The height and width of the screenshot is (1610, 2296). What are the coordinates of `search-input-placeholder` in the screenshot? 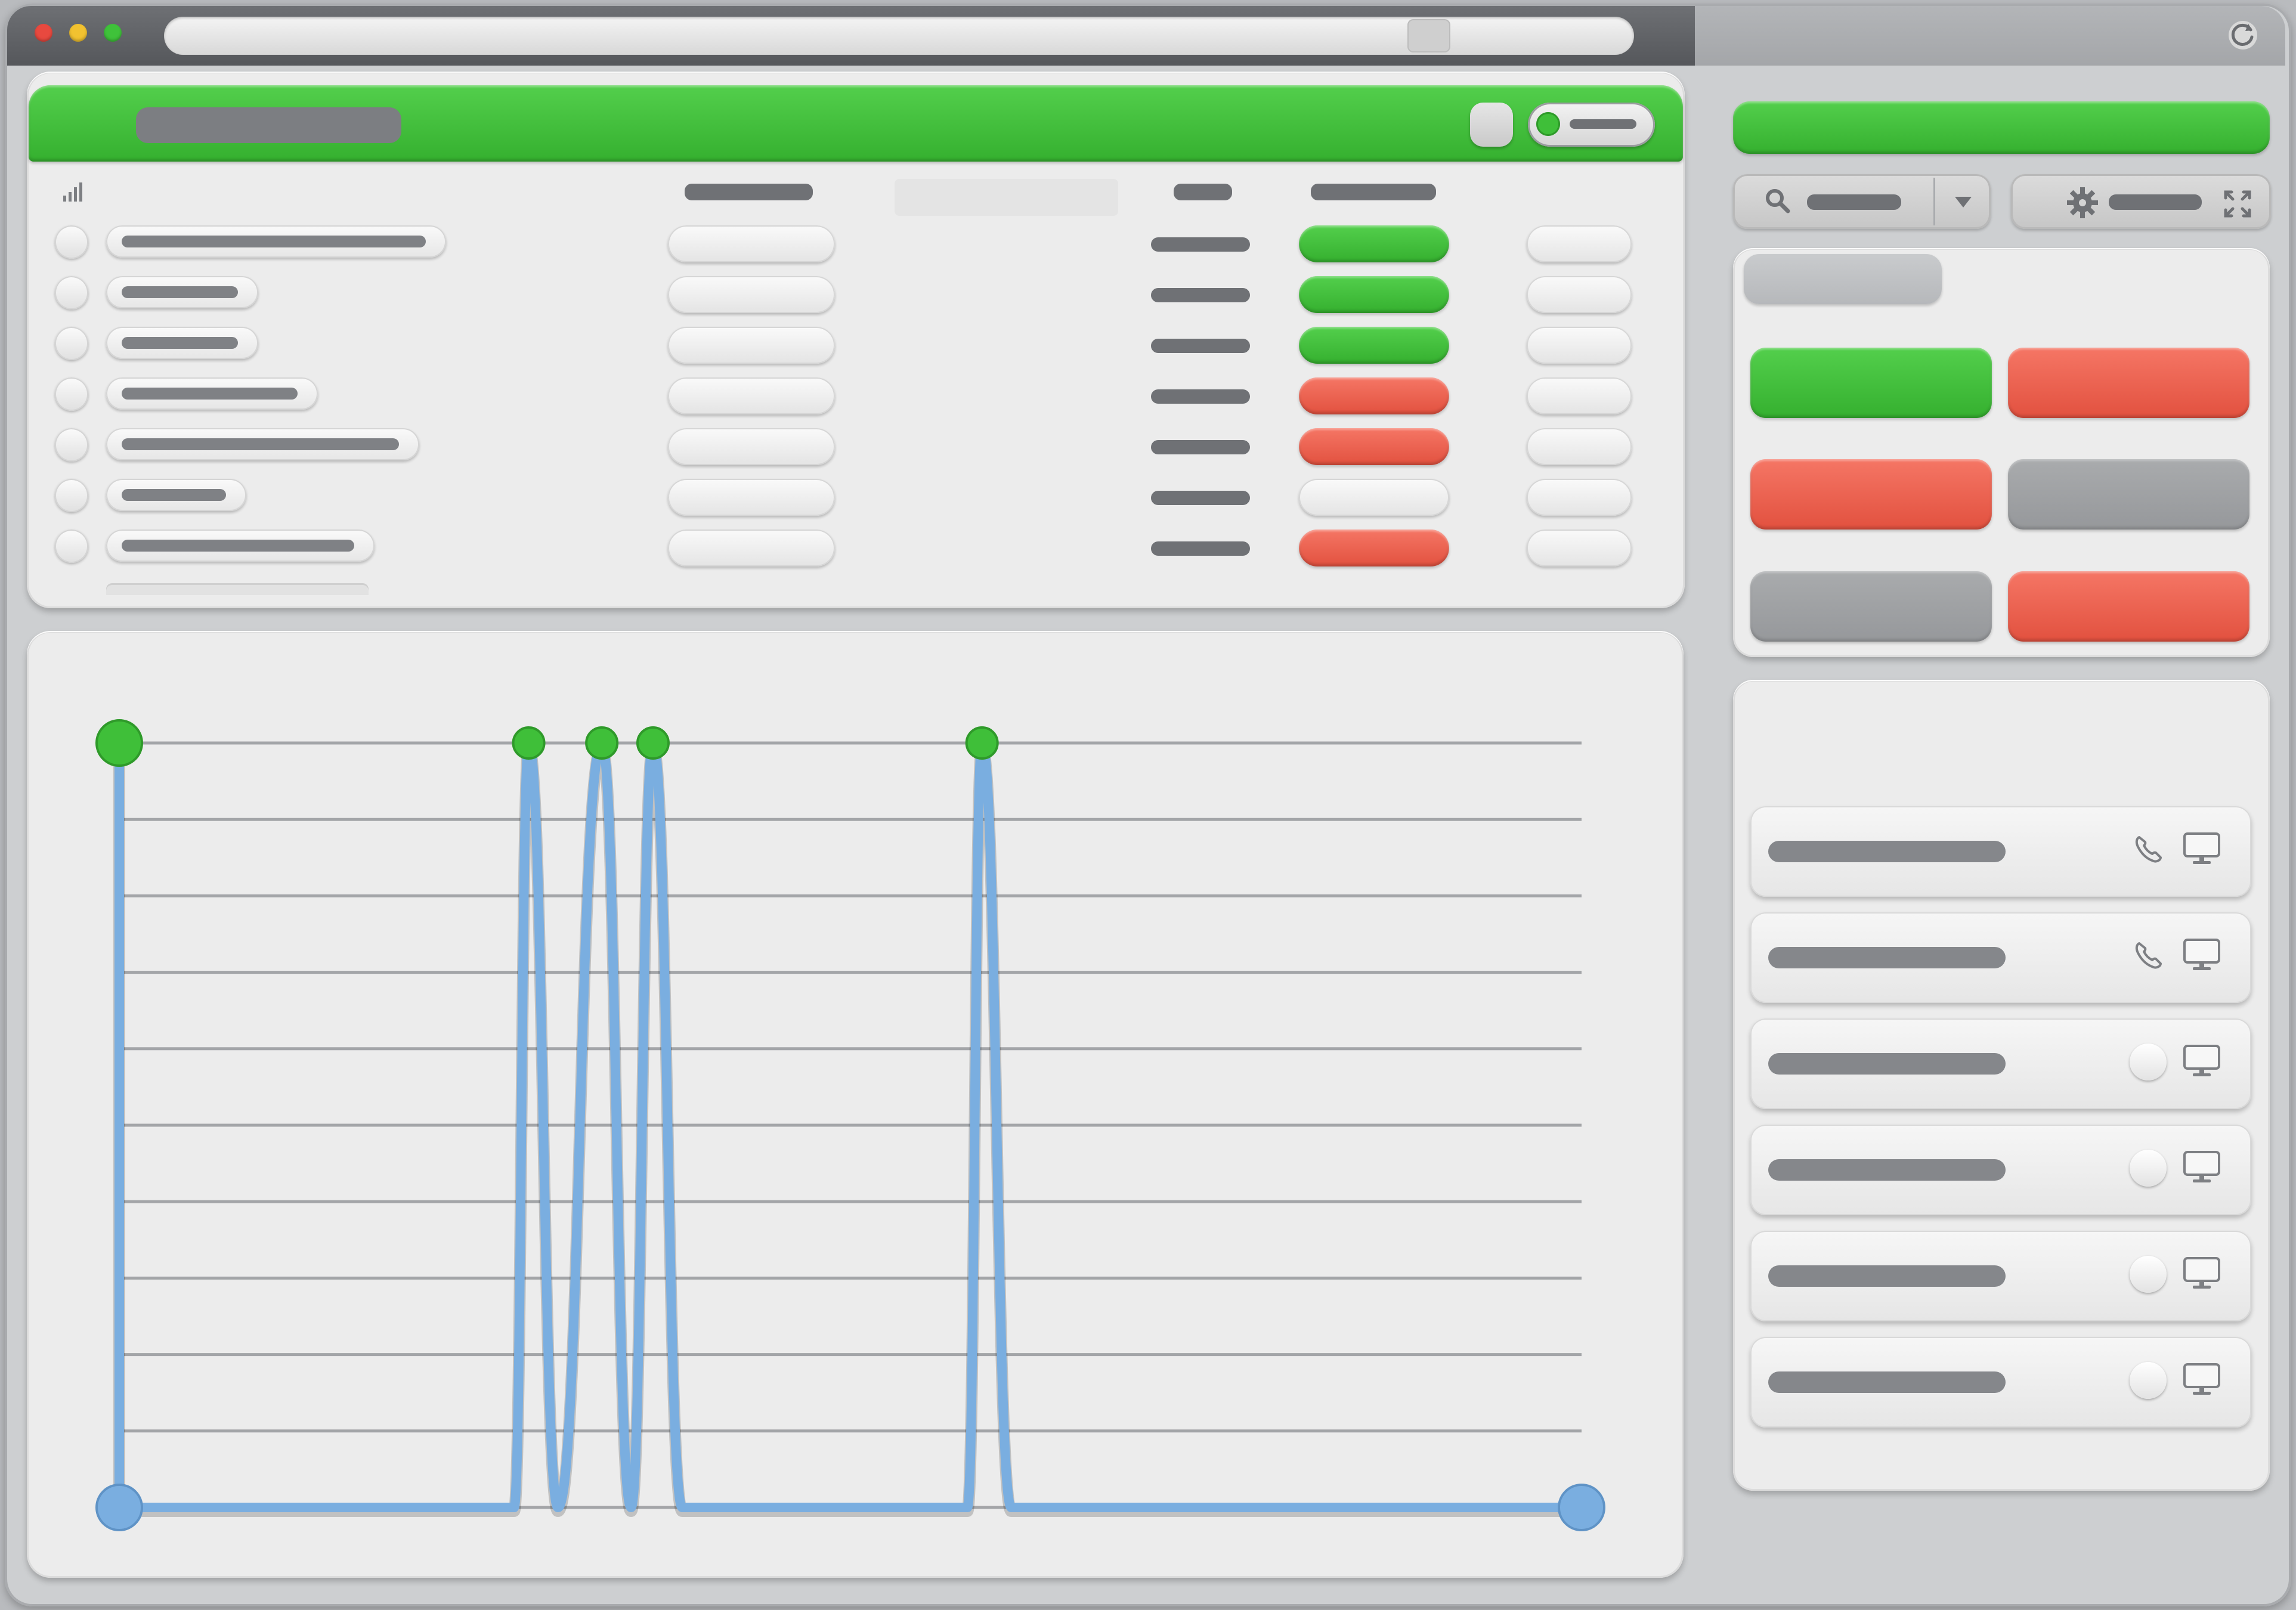 It's located at (1854, 202).